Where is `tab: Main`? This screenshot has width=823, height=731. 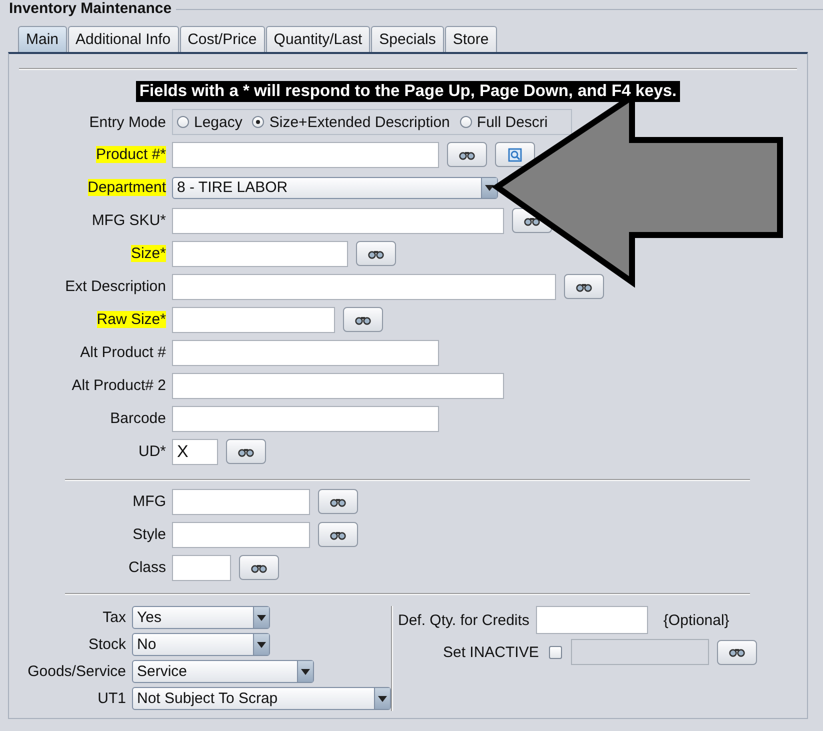 tab: Main is located at coordinates (42, 39).